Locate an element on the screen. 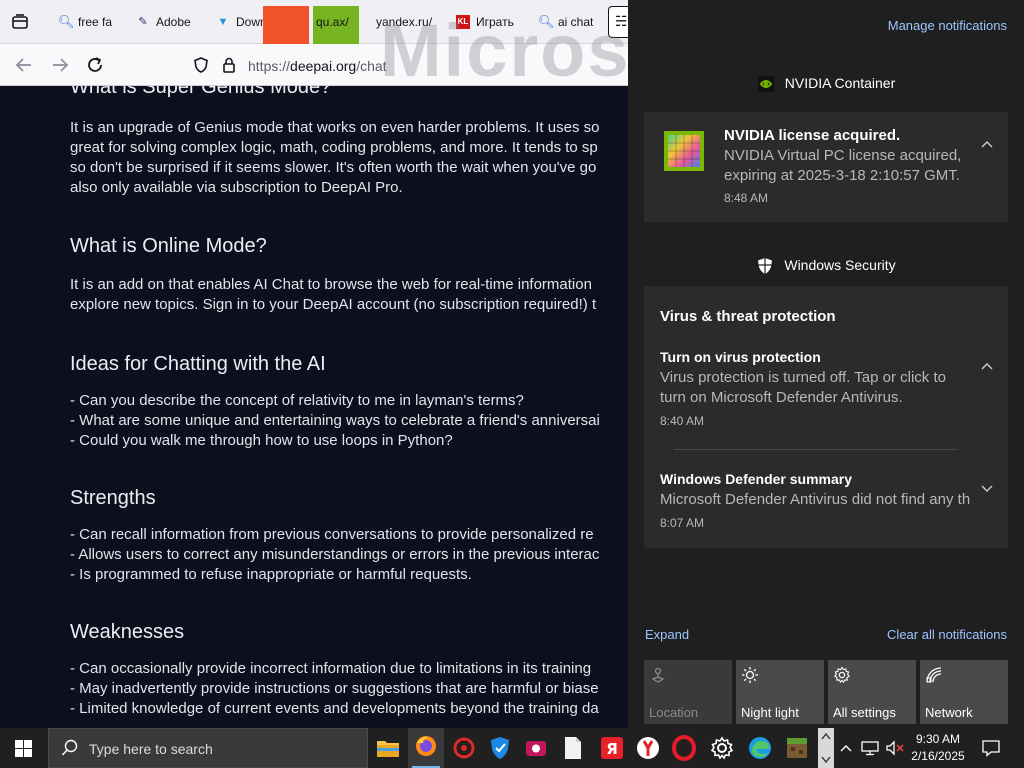  network-tray-icon is located at coordinates (870, 748).